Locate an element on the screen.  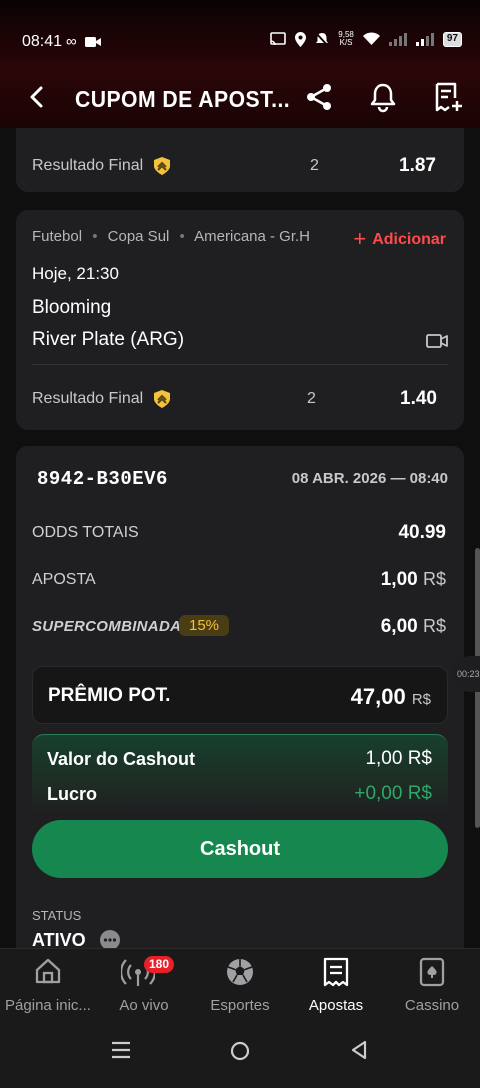
status-label: STATUS is located at coordinates (57, 915).